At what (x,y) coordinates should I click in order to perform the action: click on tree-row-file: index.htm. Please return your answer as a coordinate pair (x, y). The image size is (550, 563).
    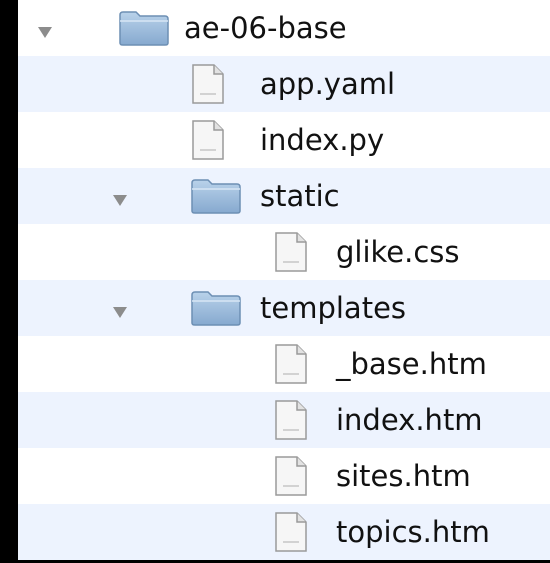
    Looking at the image, I should click on (284, 420).